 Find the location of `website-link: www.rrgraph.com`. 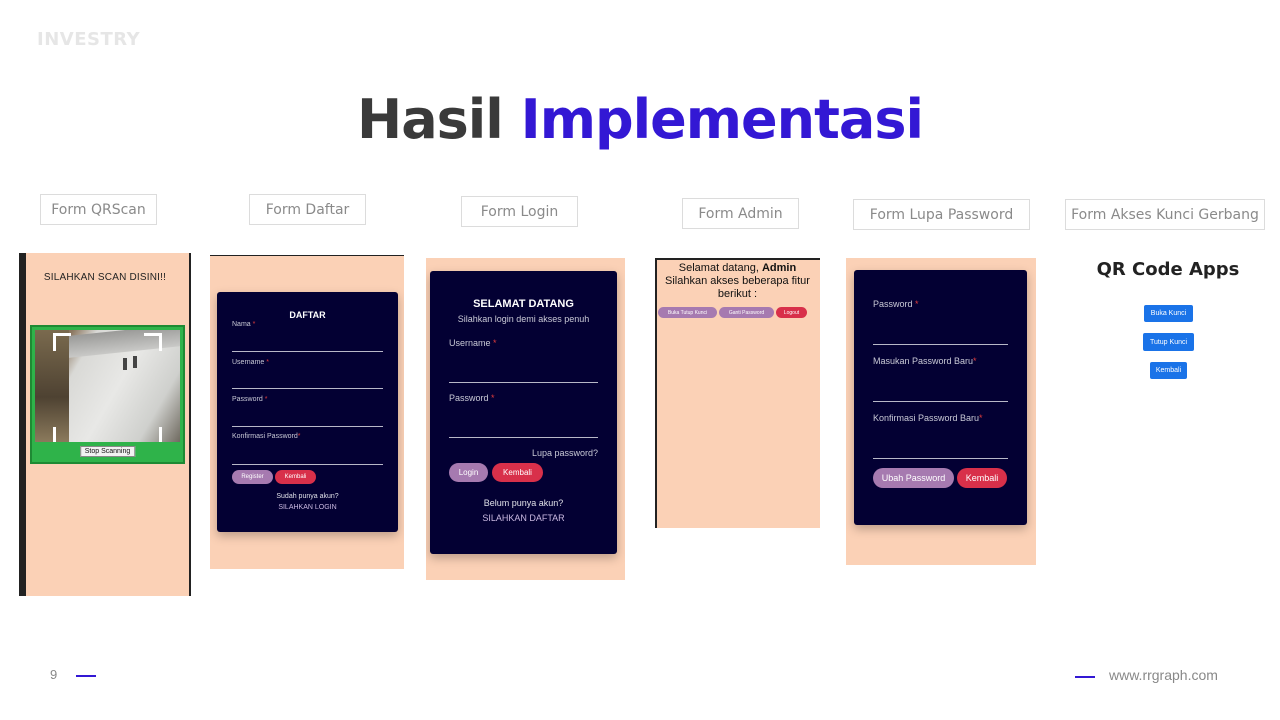

website-link: www.rrgraph.com is located at coordinates (1163, 675).